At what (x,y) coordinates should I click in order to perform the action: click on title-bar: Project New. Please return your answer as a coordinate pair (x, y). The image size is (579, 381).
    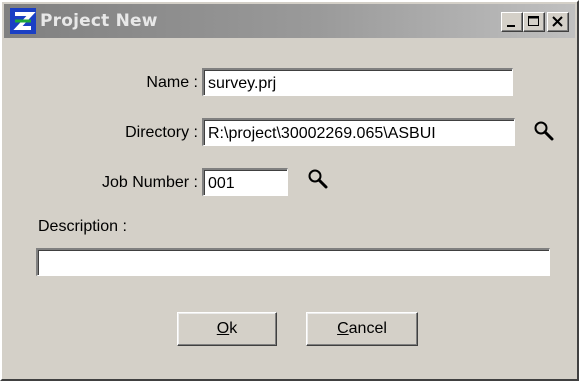
    Looking at the image, I should click on (289, 21).